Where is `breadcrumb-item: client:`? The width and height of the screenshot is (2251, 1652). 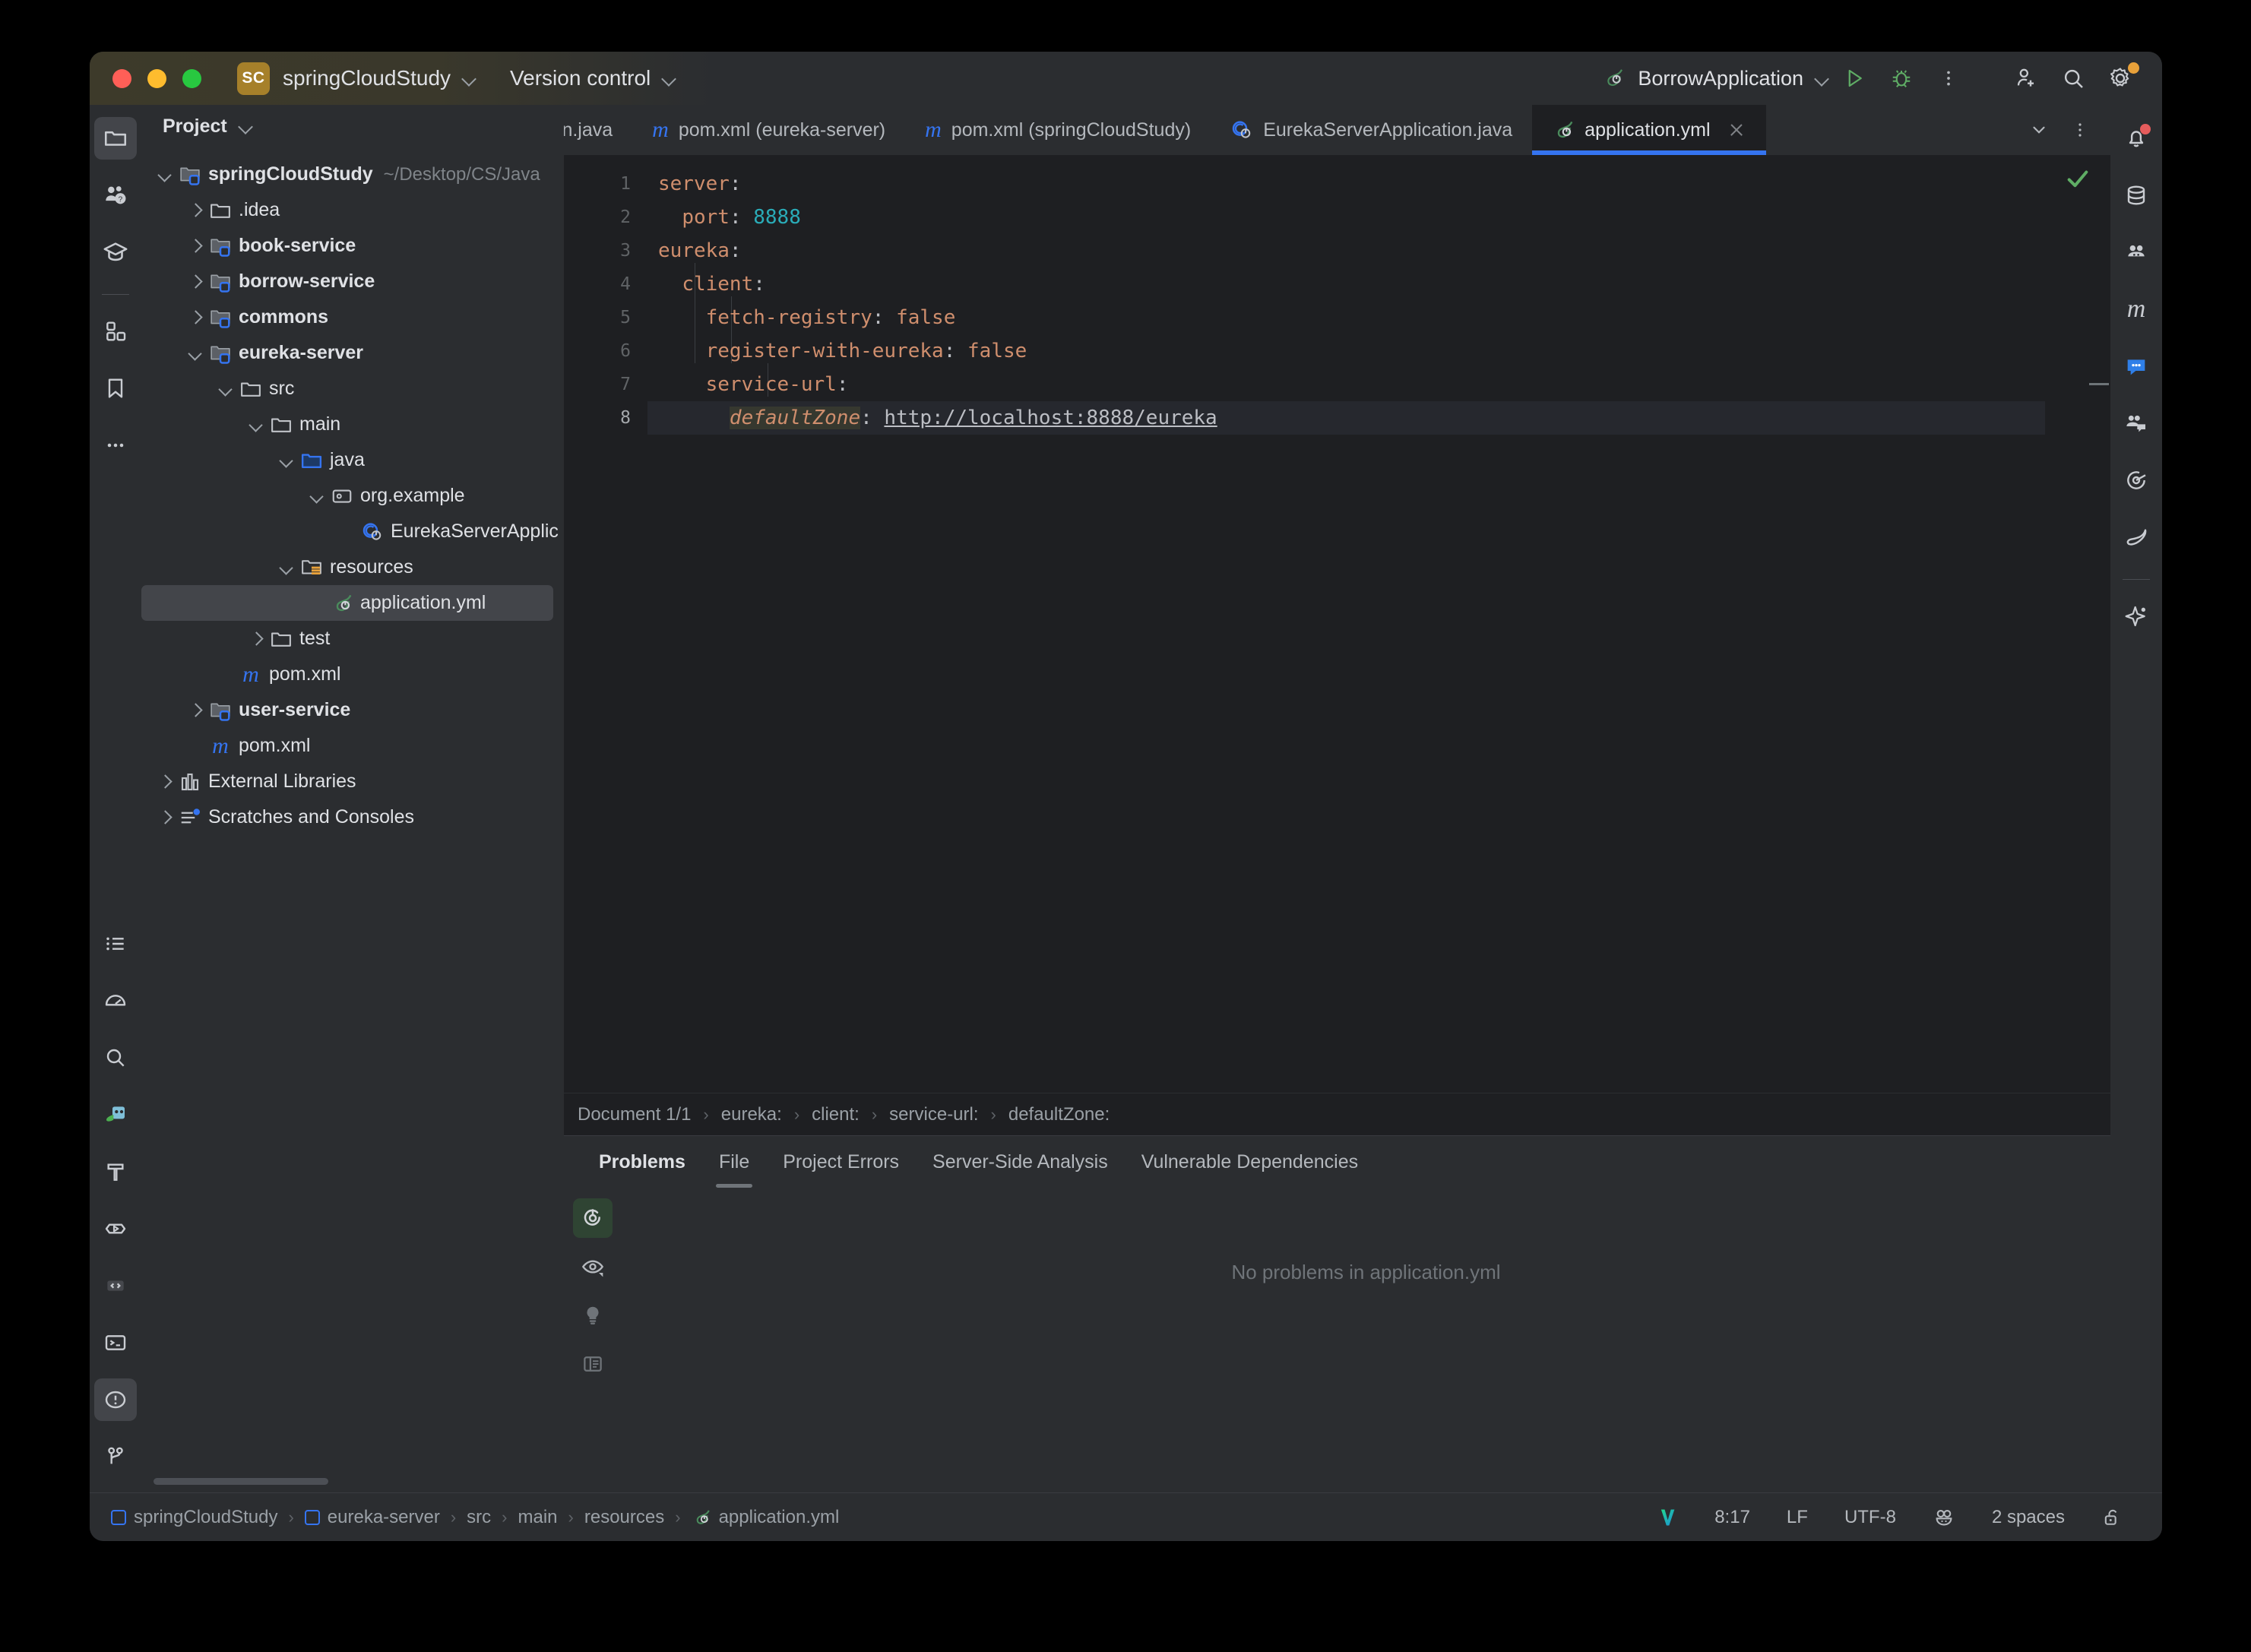
breadcrumb-item: client: is located at coordinates (836, 1114).